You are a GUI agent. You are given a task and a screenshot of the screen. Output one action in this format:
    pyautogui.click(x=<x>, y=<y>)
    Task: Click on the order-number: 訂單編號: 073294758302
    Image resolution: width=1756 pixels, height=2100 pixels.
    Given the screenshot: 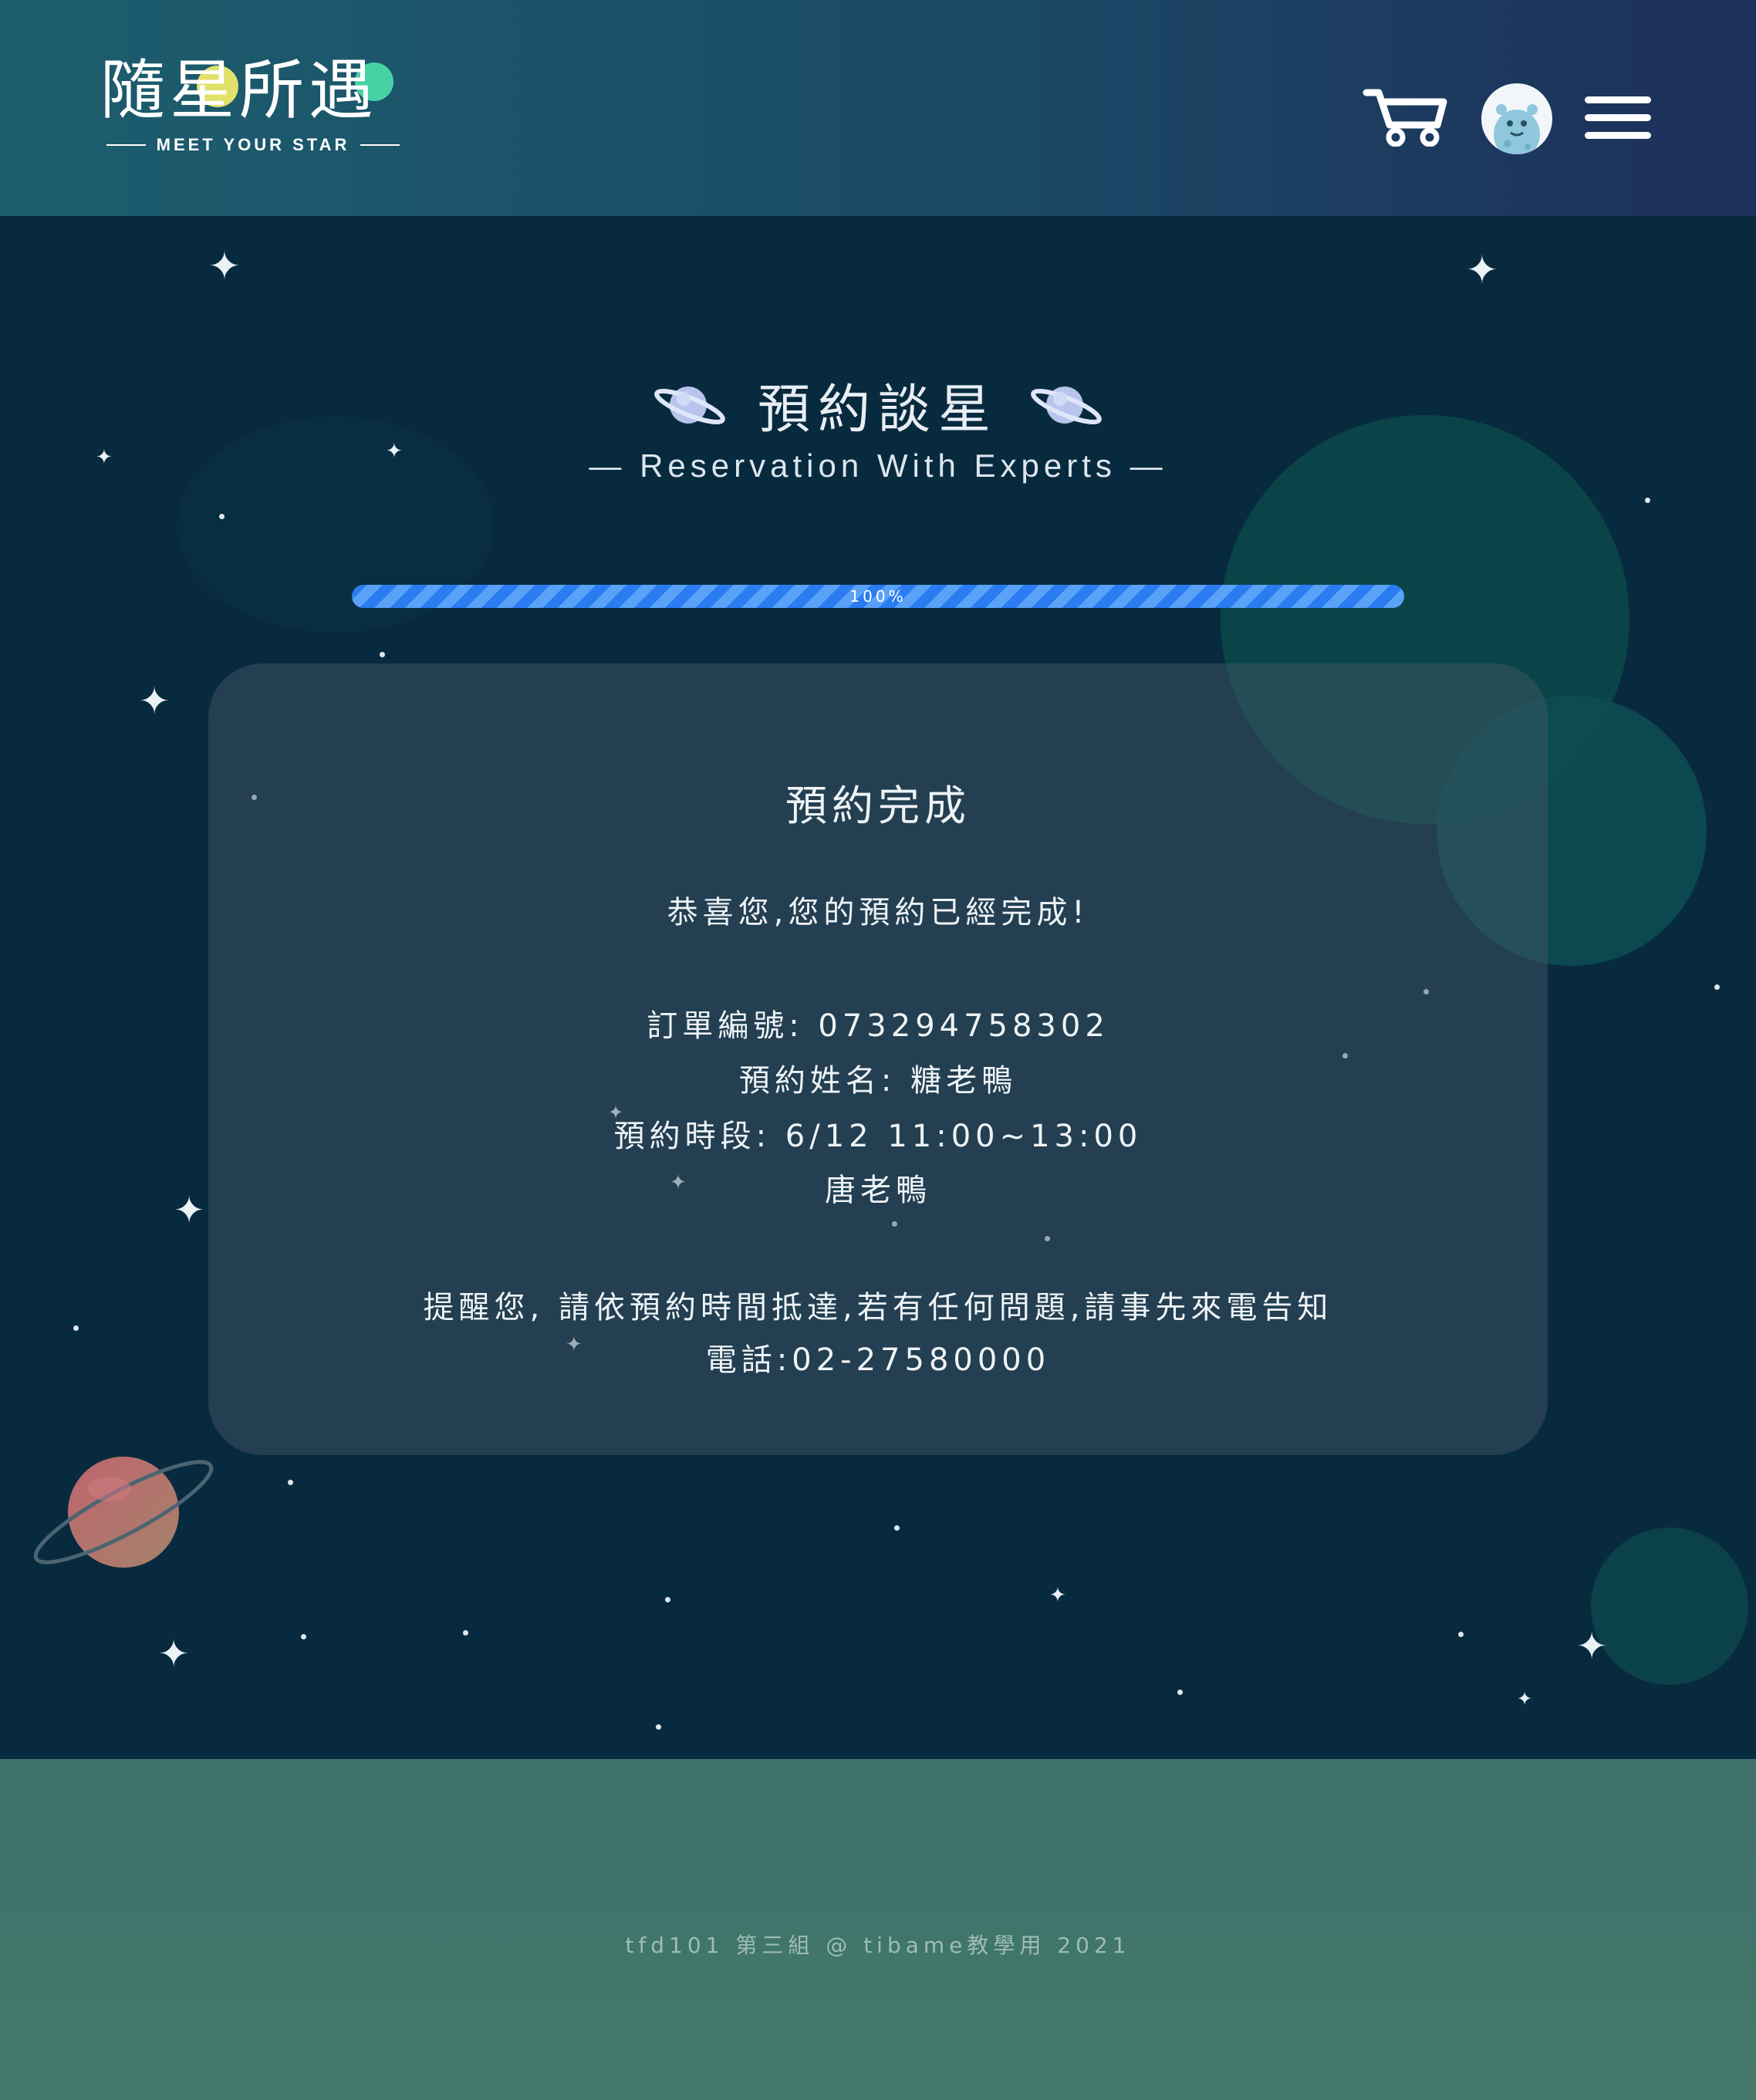 What is the action you would take?
    pyautogui.click(x=878, y=1026)
    